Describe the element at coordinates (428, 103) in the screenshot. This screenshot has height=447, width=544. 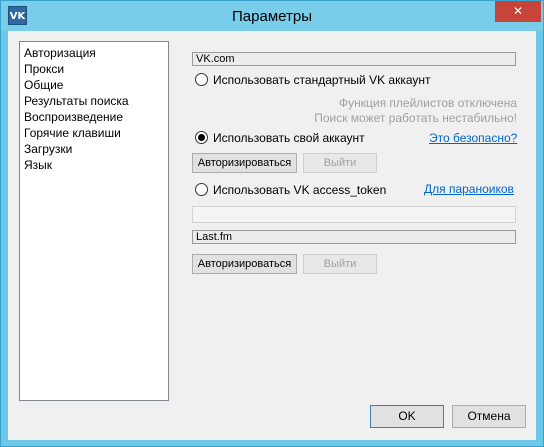
I see `notice-line-1: Функция плейлистов отключена` at that location.